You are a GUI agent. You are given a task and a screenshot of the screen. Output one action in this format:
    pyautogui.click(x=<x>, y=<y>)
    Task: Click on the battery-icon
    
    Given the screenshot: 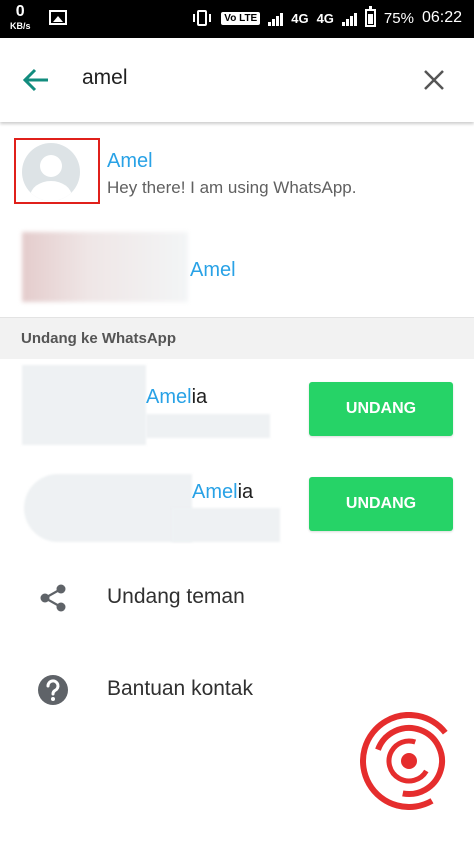 What is the action you would take?
    pyautogui.click(x=370, y=16)
    